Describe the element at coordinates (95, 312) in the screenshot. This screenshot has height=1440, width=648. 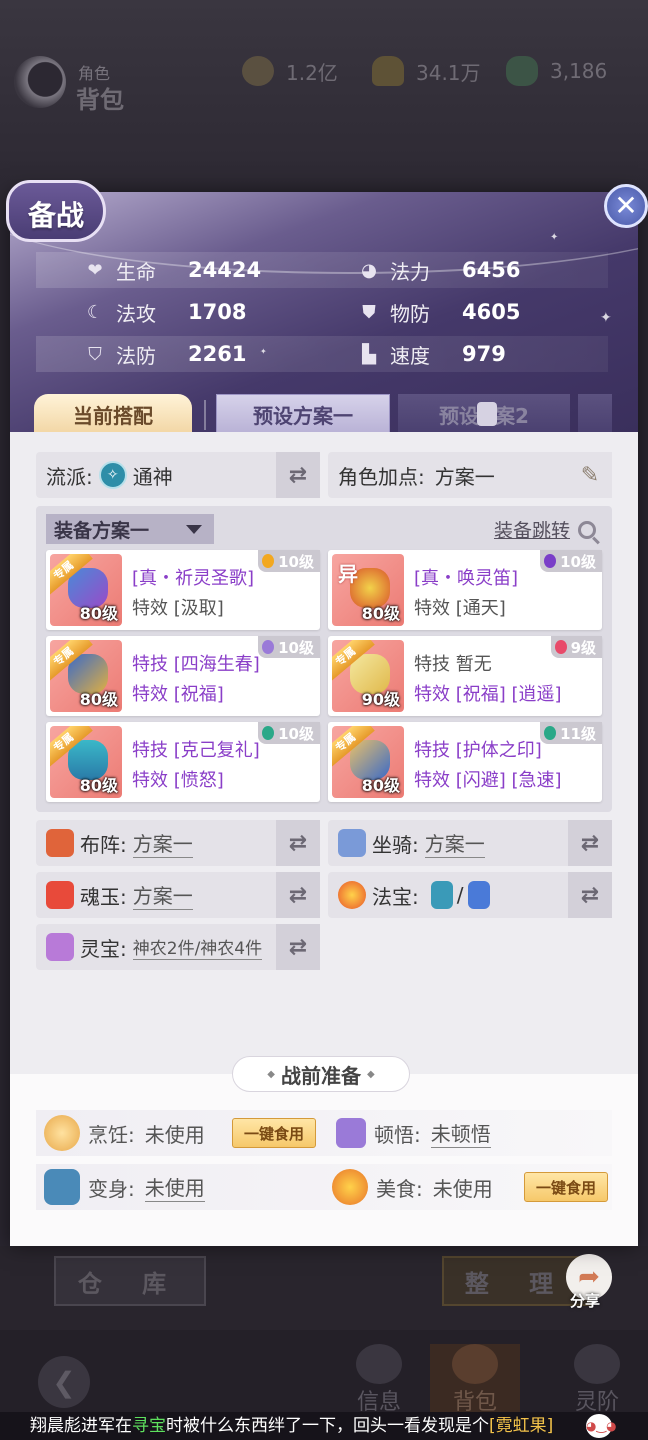
I see `magic-attack-icon: ☾` at that location.